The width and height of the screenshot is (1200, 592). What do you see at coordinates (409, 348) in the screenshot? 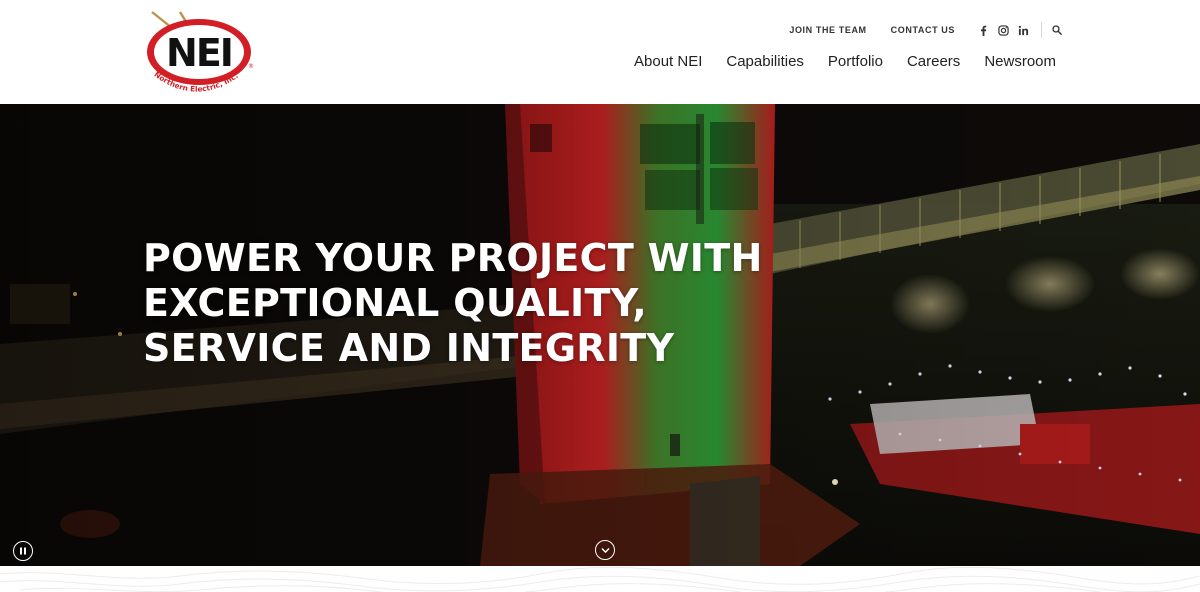
I see `hero-heading-line: SERVICE AND INTEGRITY` at bounding box center [409, 348].